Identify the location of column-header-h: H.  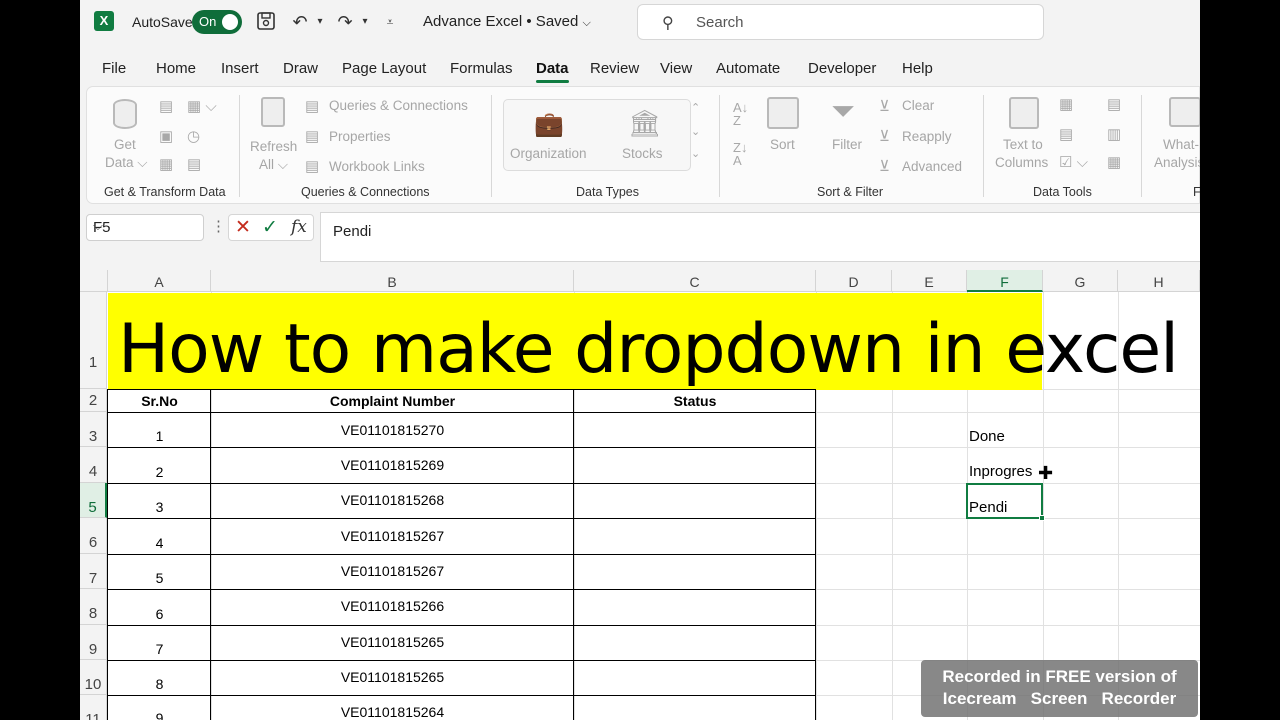
(1159, 281).